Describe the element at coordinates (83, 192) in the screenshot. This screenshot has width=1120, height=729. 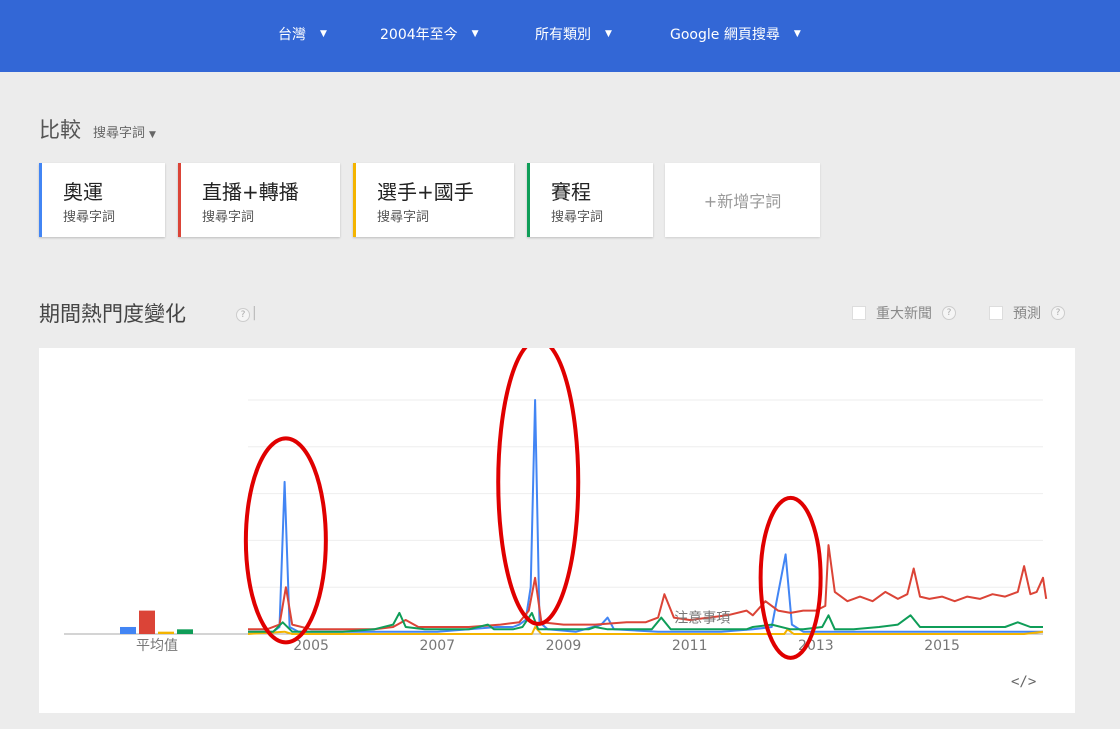
I see `term-name: 奧運` at that location.